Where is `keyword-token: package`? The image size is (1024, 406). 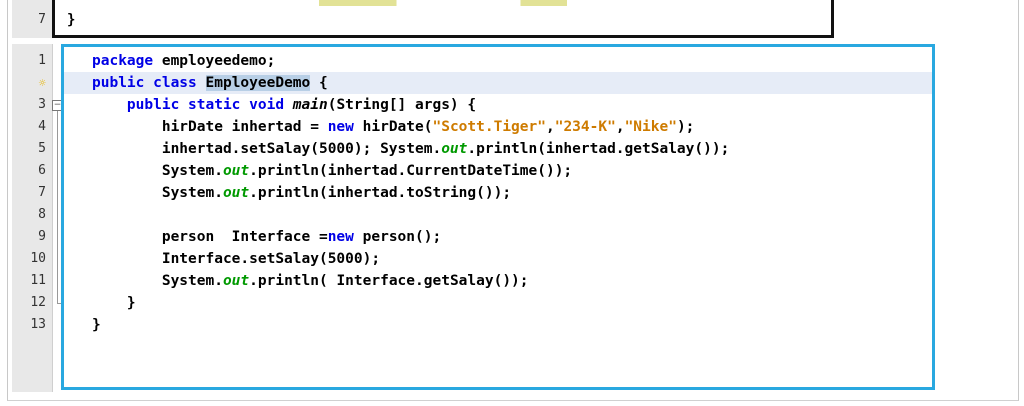 keyword-token: package is located at coordinates (123, 61).